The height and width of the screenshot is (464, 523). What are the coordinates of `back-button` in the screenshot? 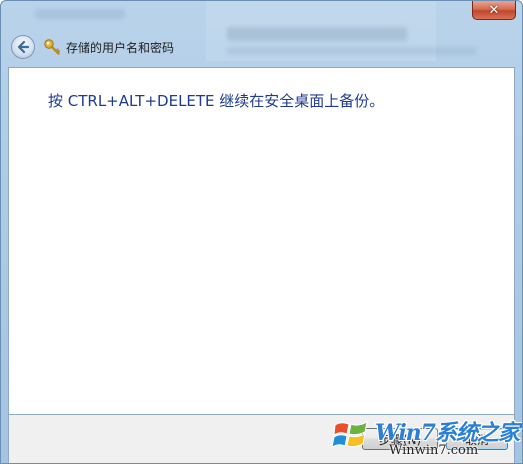 It's located at (23, 47).